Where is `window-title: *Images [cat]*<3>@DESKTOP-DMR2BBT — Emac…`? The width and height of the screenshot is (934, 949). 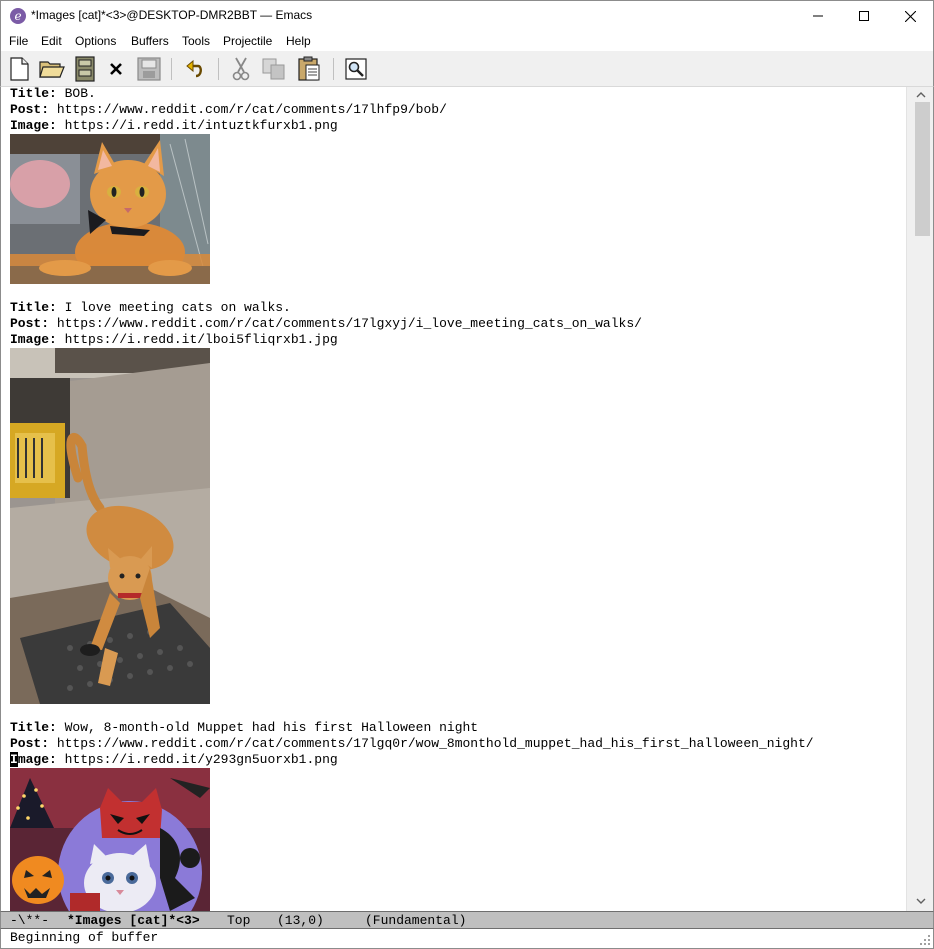
window-title: *Images [cat]*<3>@DESKTOP-DMR2BBT — Emac… is located at coordinates (172, 15).